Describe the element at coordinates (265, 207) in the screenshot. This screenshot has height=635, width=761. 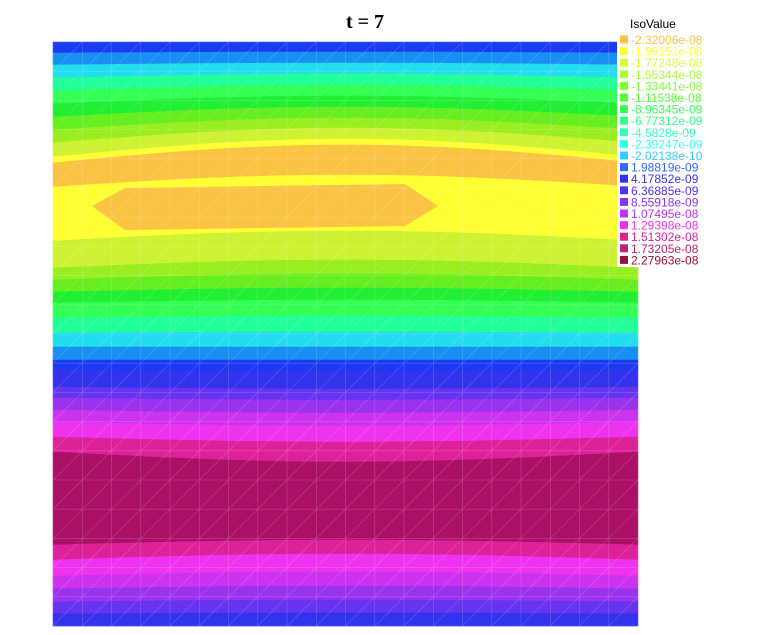
I see `contour-core` at that location.